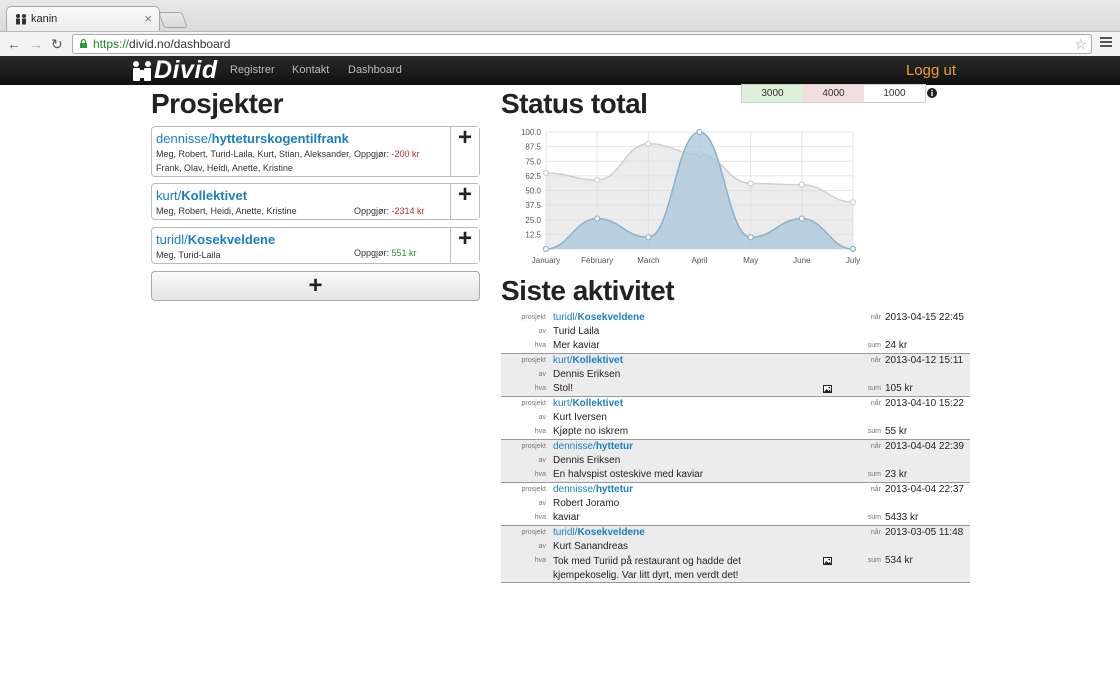 Image resolution: width=1120 pixels, height=700 pixels. I want to click on when-label: når, so click(875, 403).